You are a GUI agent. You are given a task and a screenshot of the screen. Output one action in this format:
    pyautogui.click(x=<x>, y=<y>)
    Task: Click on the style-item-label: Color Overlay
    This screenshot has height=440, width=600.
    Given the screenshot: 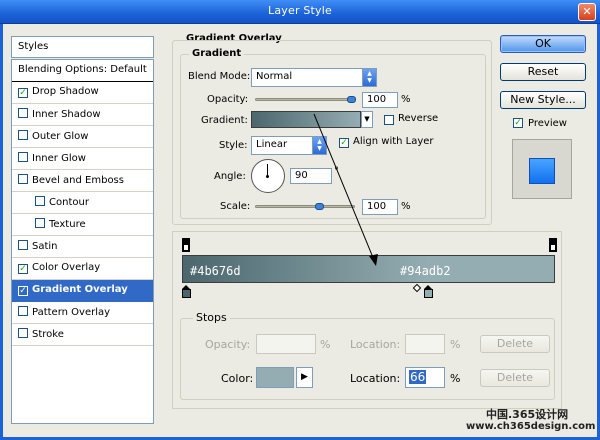 What is the action you would take?
    pyautogui.click(x=66, y=267)
    